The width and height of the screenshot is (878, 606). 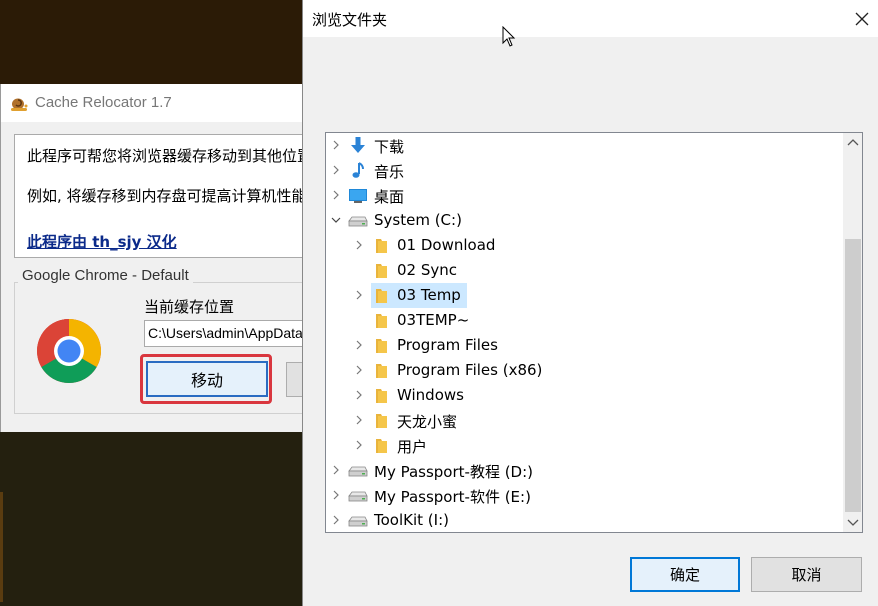 What do you see at coordinates (590, 18) in the screenshot?
I see `dialog-titlebar: 浏览文件夹` at bounding box center [590, 18].